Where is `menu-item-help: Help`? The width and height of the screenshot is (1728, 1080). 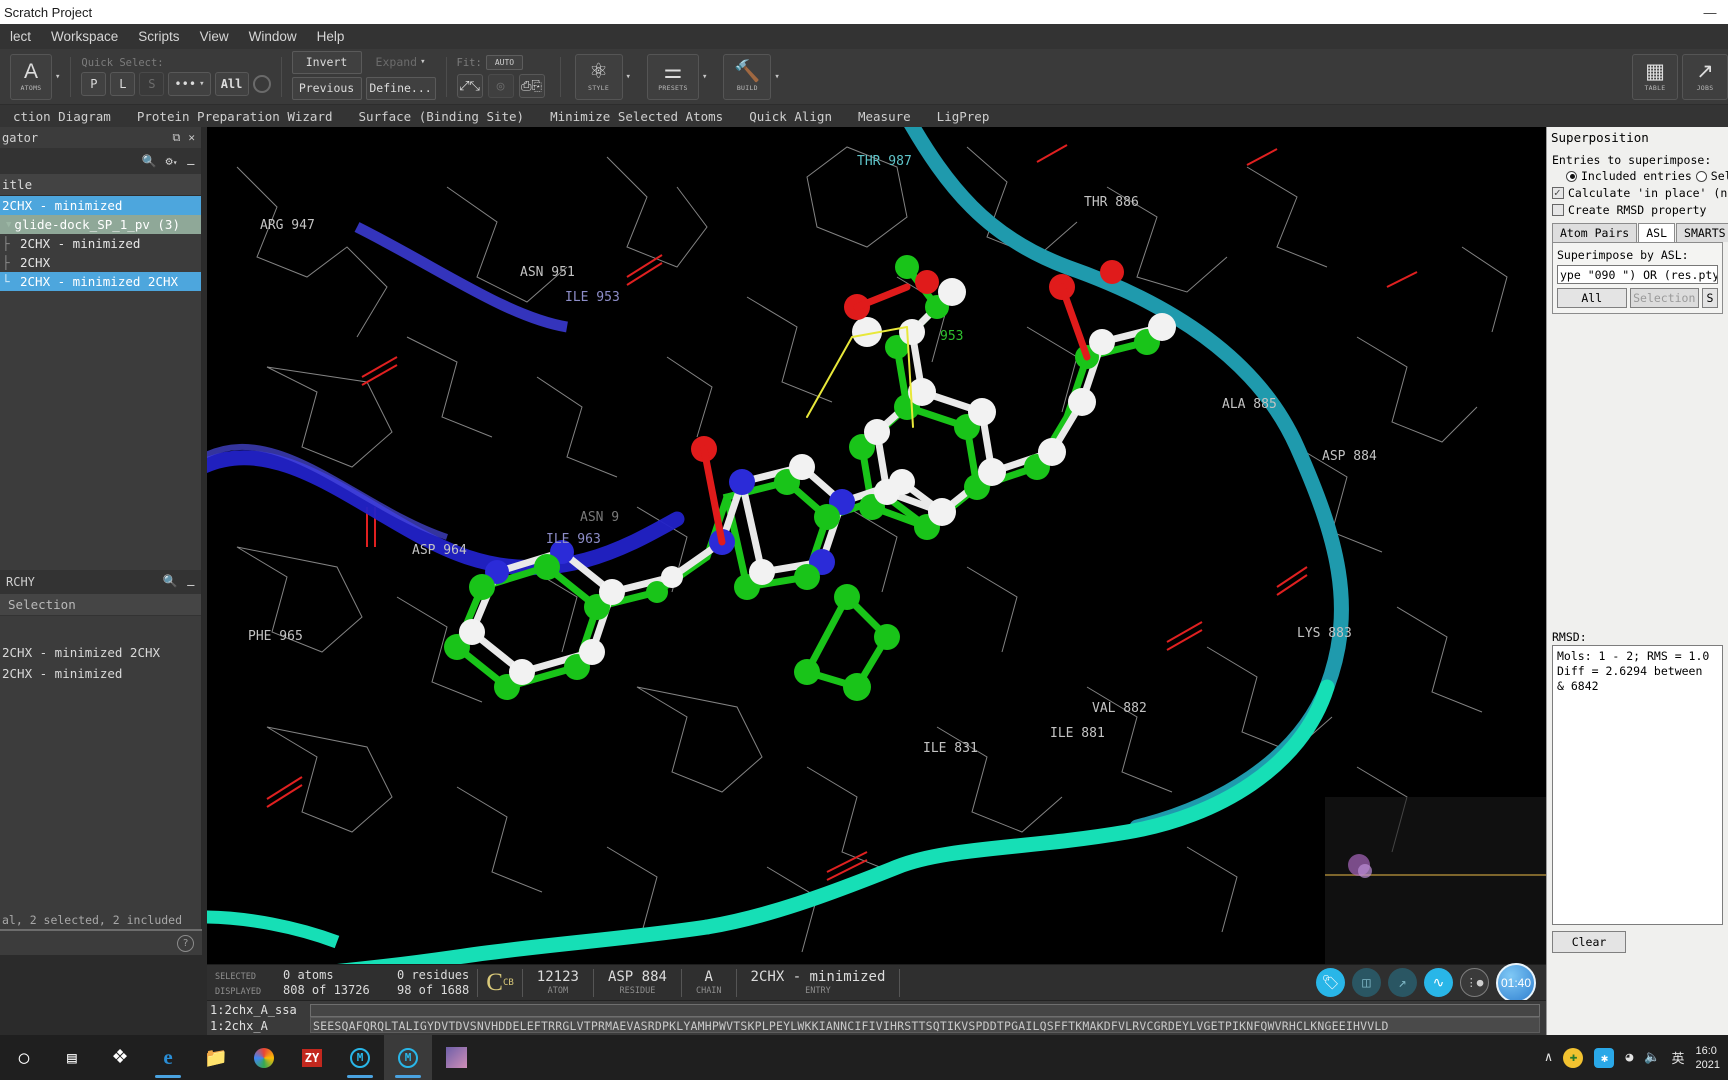
menu-item-help: Help is located at coordinates (331, 36).